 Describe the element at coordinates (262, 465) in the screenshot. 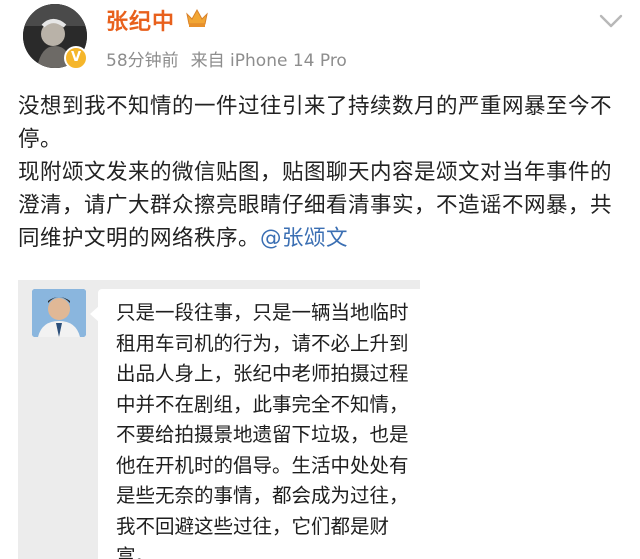

I see `chat-line: 他在开机时的倡导。生活中处处有` at that location.